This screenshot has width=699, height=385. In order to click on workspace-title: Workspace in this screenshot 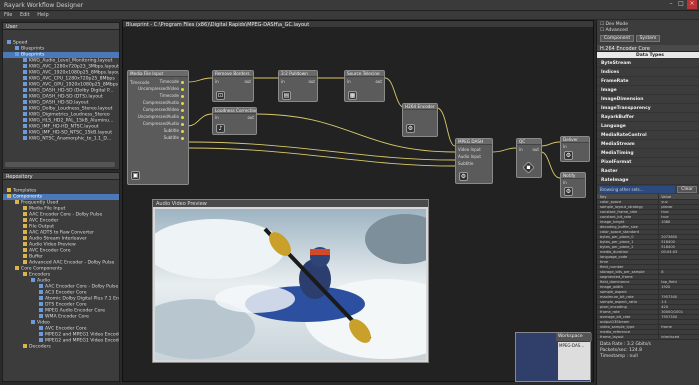, I will do `click(574, 337)`.